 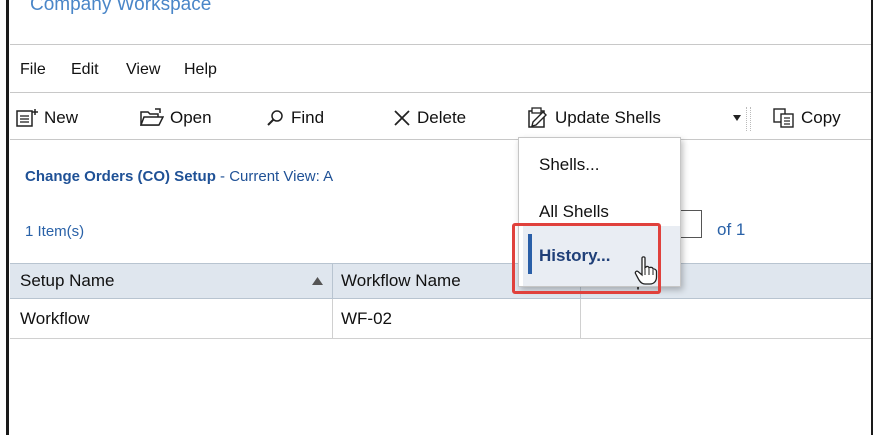 I want to click on menu-item-all-shells: All Shells, so click(x=619, y=212).